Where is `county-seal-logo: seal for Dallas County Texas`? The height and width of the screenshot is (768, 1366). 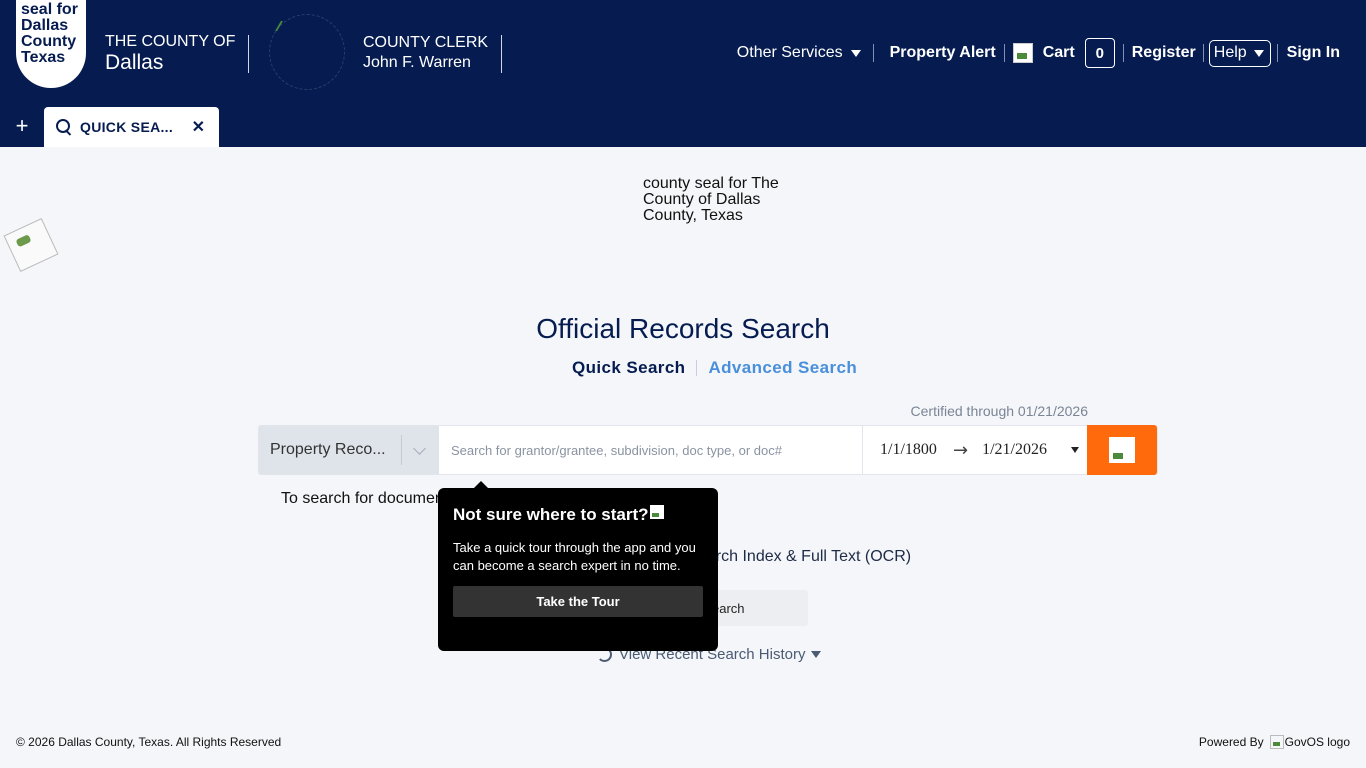 county-seal-logo: seal for Dallas County Texas is located at coordinates (51, 44).